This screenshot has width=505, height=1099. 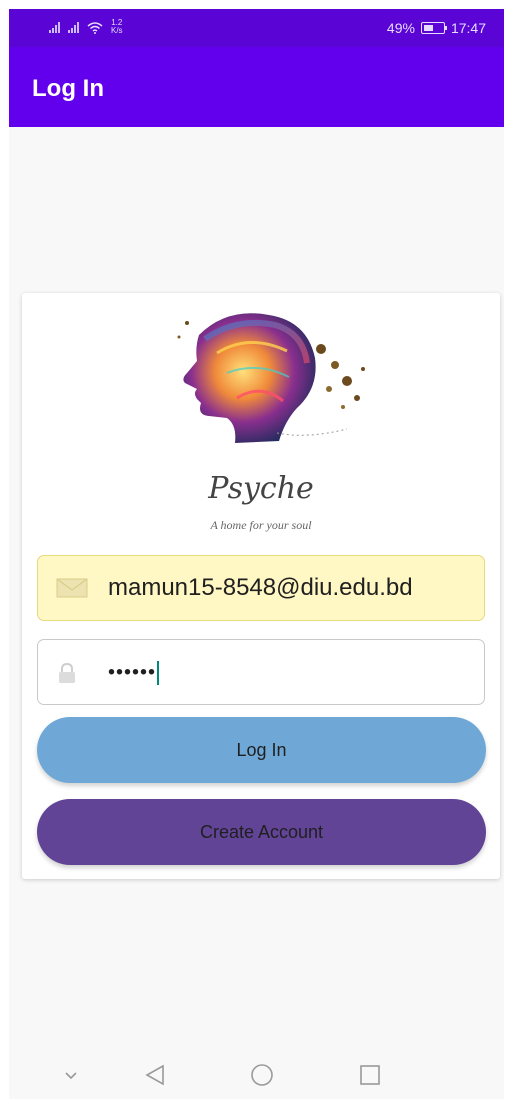 What do you see at coordinates (262, 1075) in the screenshot?
I see `home-icon` at bounding box center [262, 1075].